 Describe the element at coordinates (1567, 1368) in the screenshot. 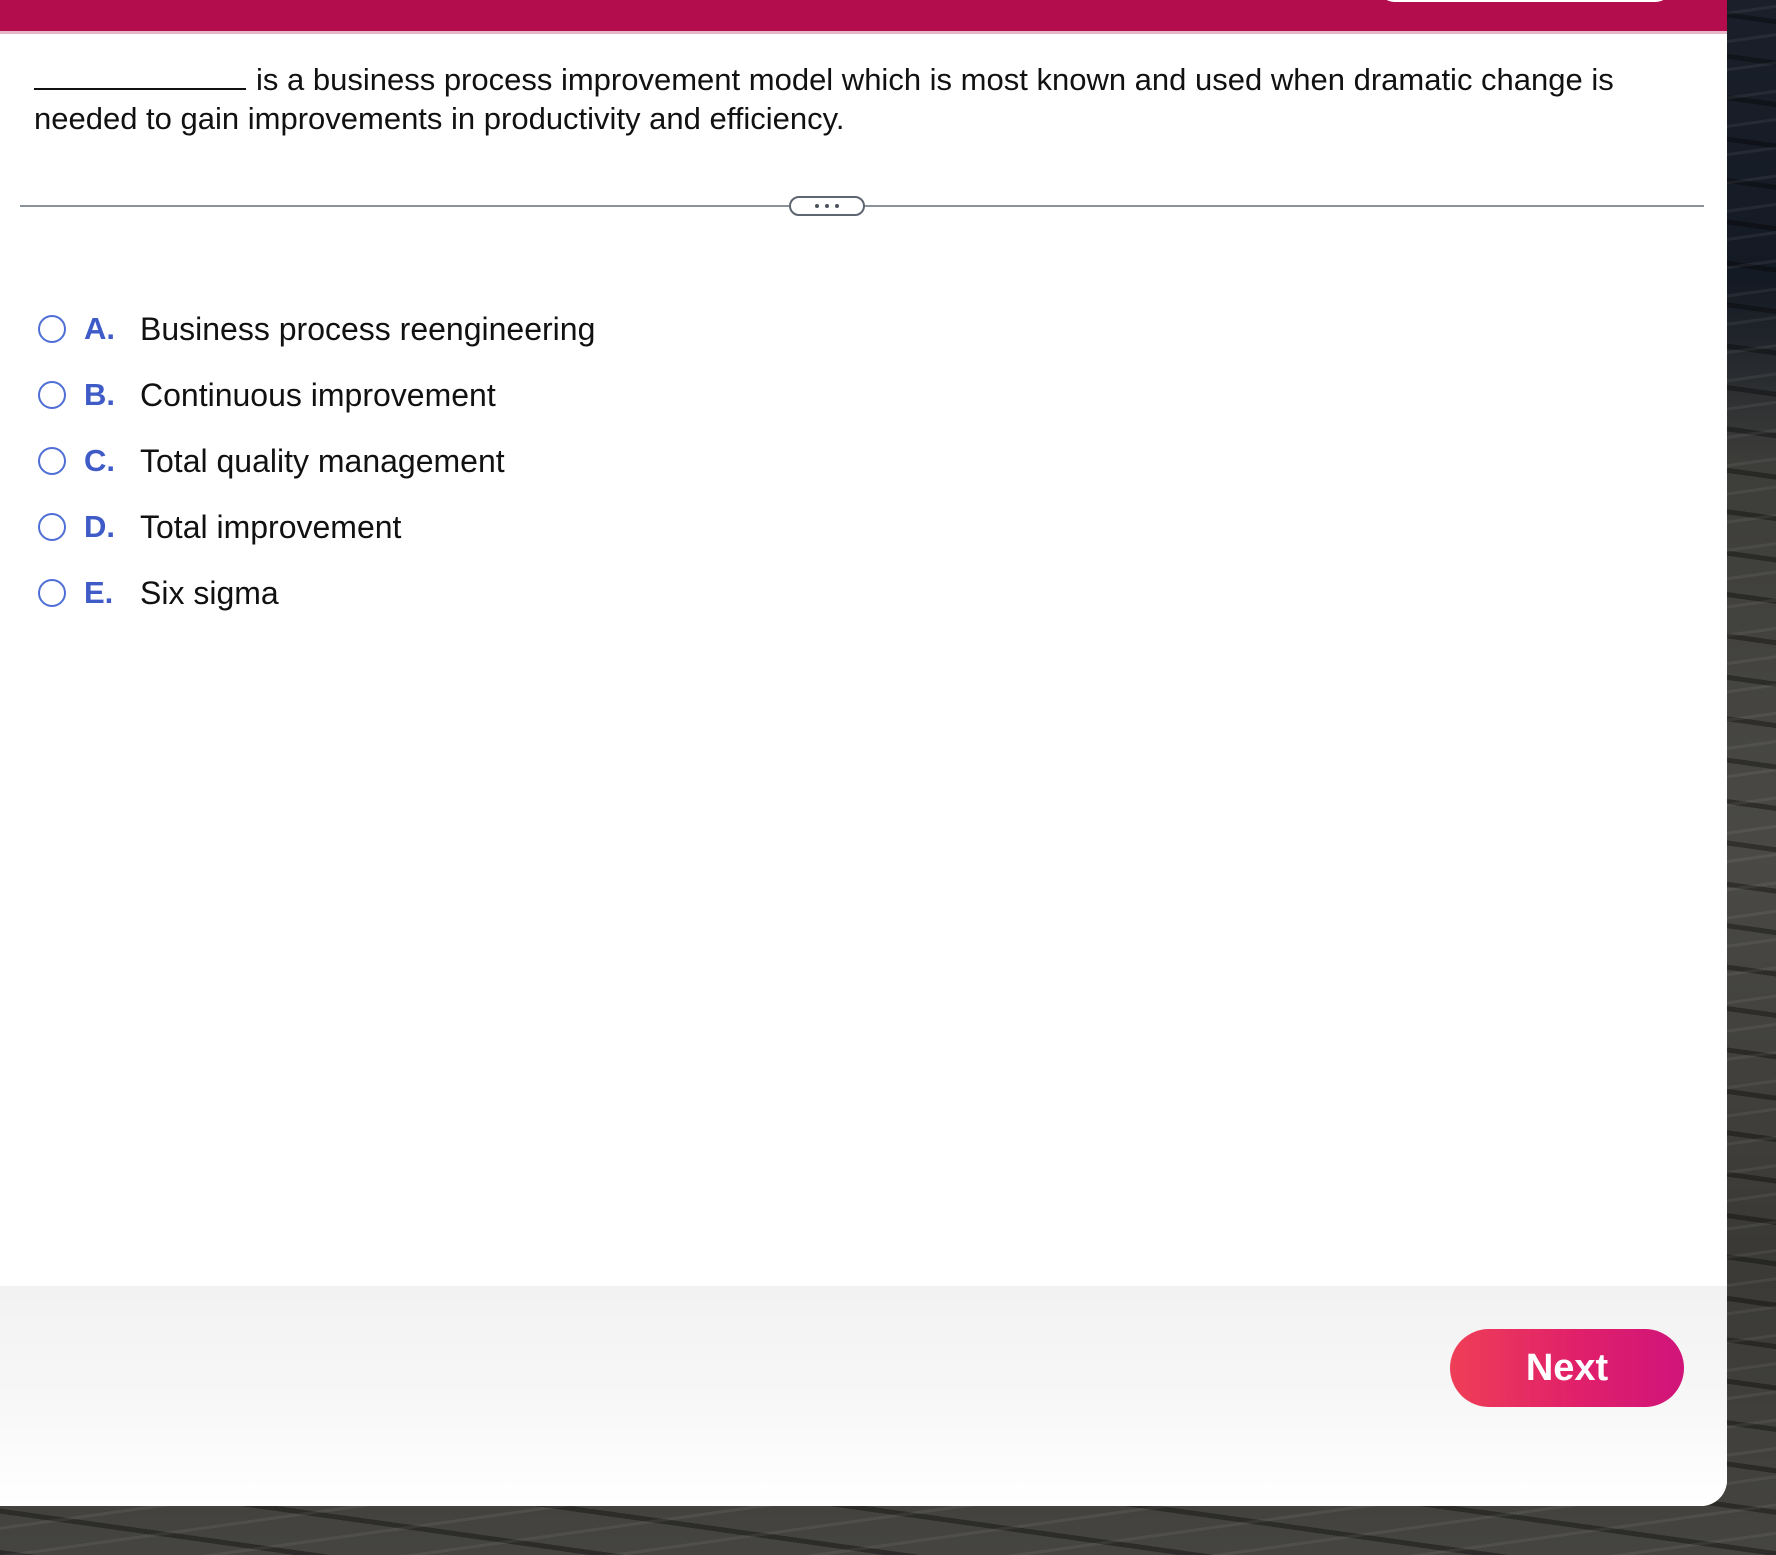

I see `next-button: Next` at that location.